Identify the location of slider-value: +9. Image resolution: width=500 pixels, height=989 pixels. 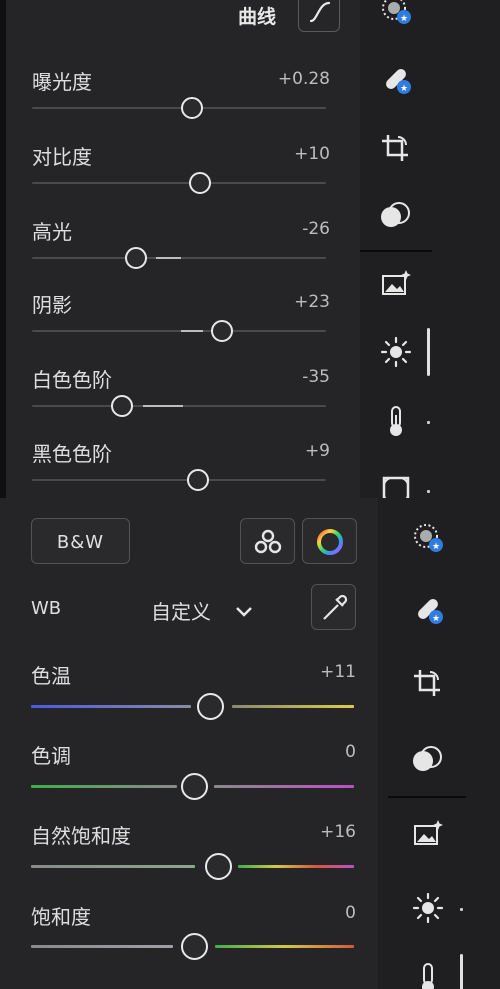
(317, 451).